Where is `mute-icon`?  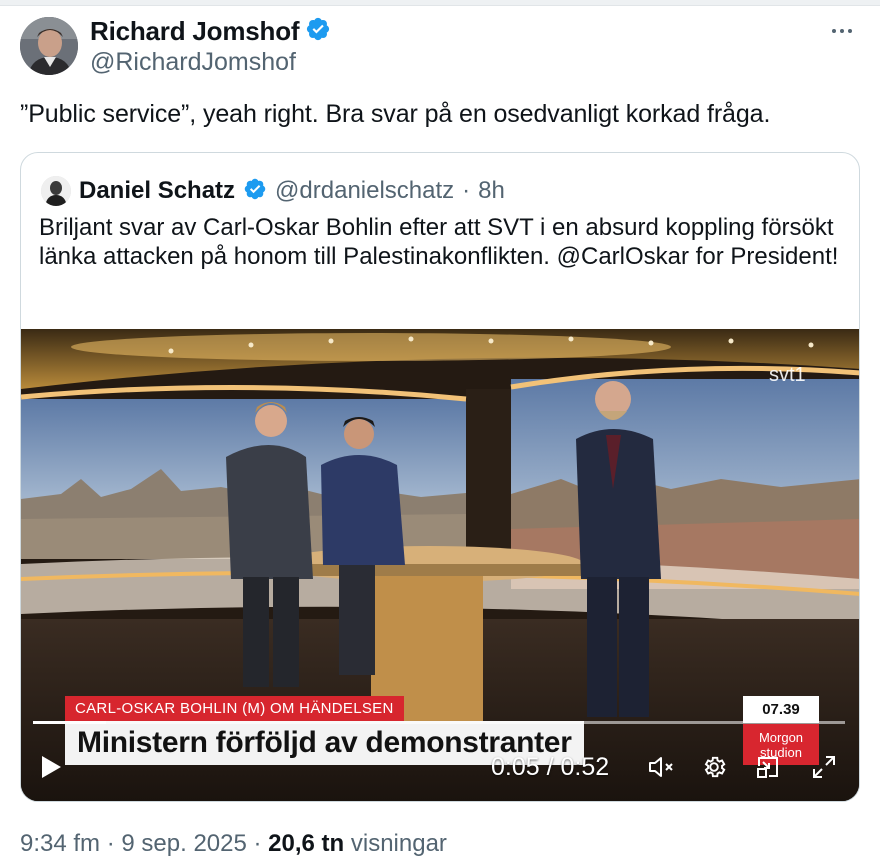
mute-icon is located at coordinates (662, 767).